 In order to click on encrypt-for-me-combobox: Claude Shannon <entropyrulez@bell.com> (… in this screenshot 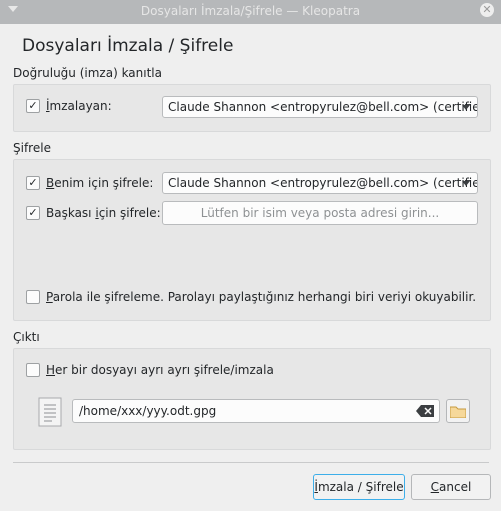, I will do `click(320, 183)`.